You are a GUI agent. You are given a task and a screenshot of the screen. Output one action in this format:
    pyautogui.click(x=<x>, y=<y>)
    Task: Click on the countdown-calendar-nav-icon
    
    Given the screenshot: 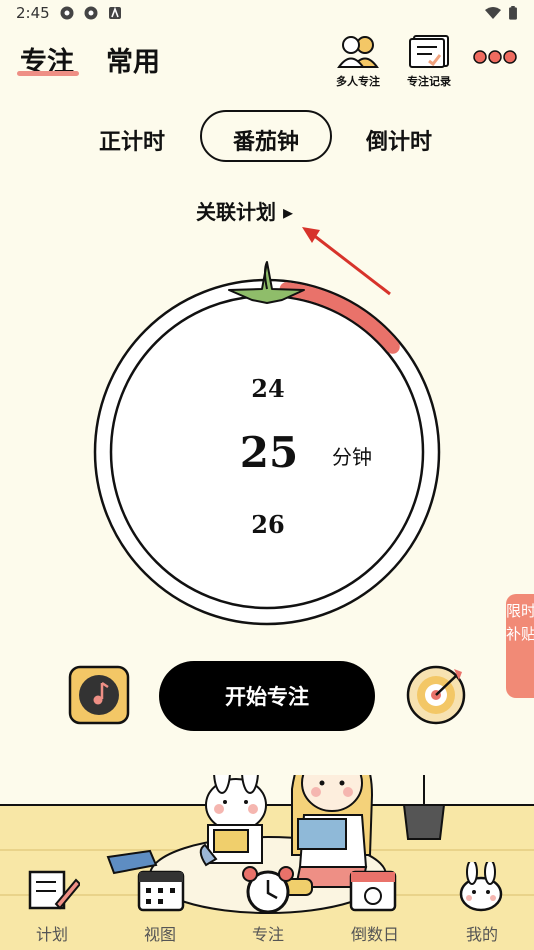 What is the action you would take?
    pyautogui.click(x=374, y=890)
    